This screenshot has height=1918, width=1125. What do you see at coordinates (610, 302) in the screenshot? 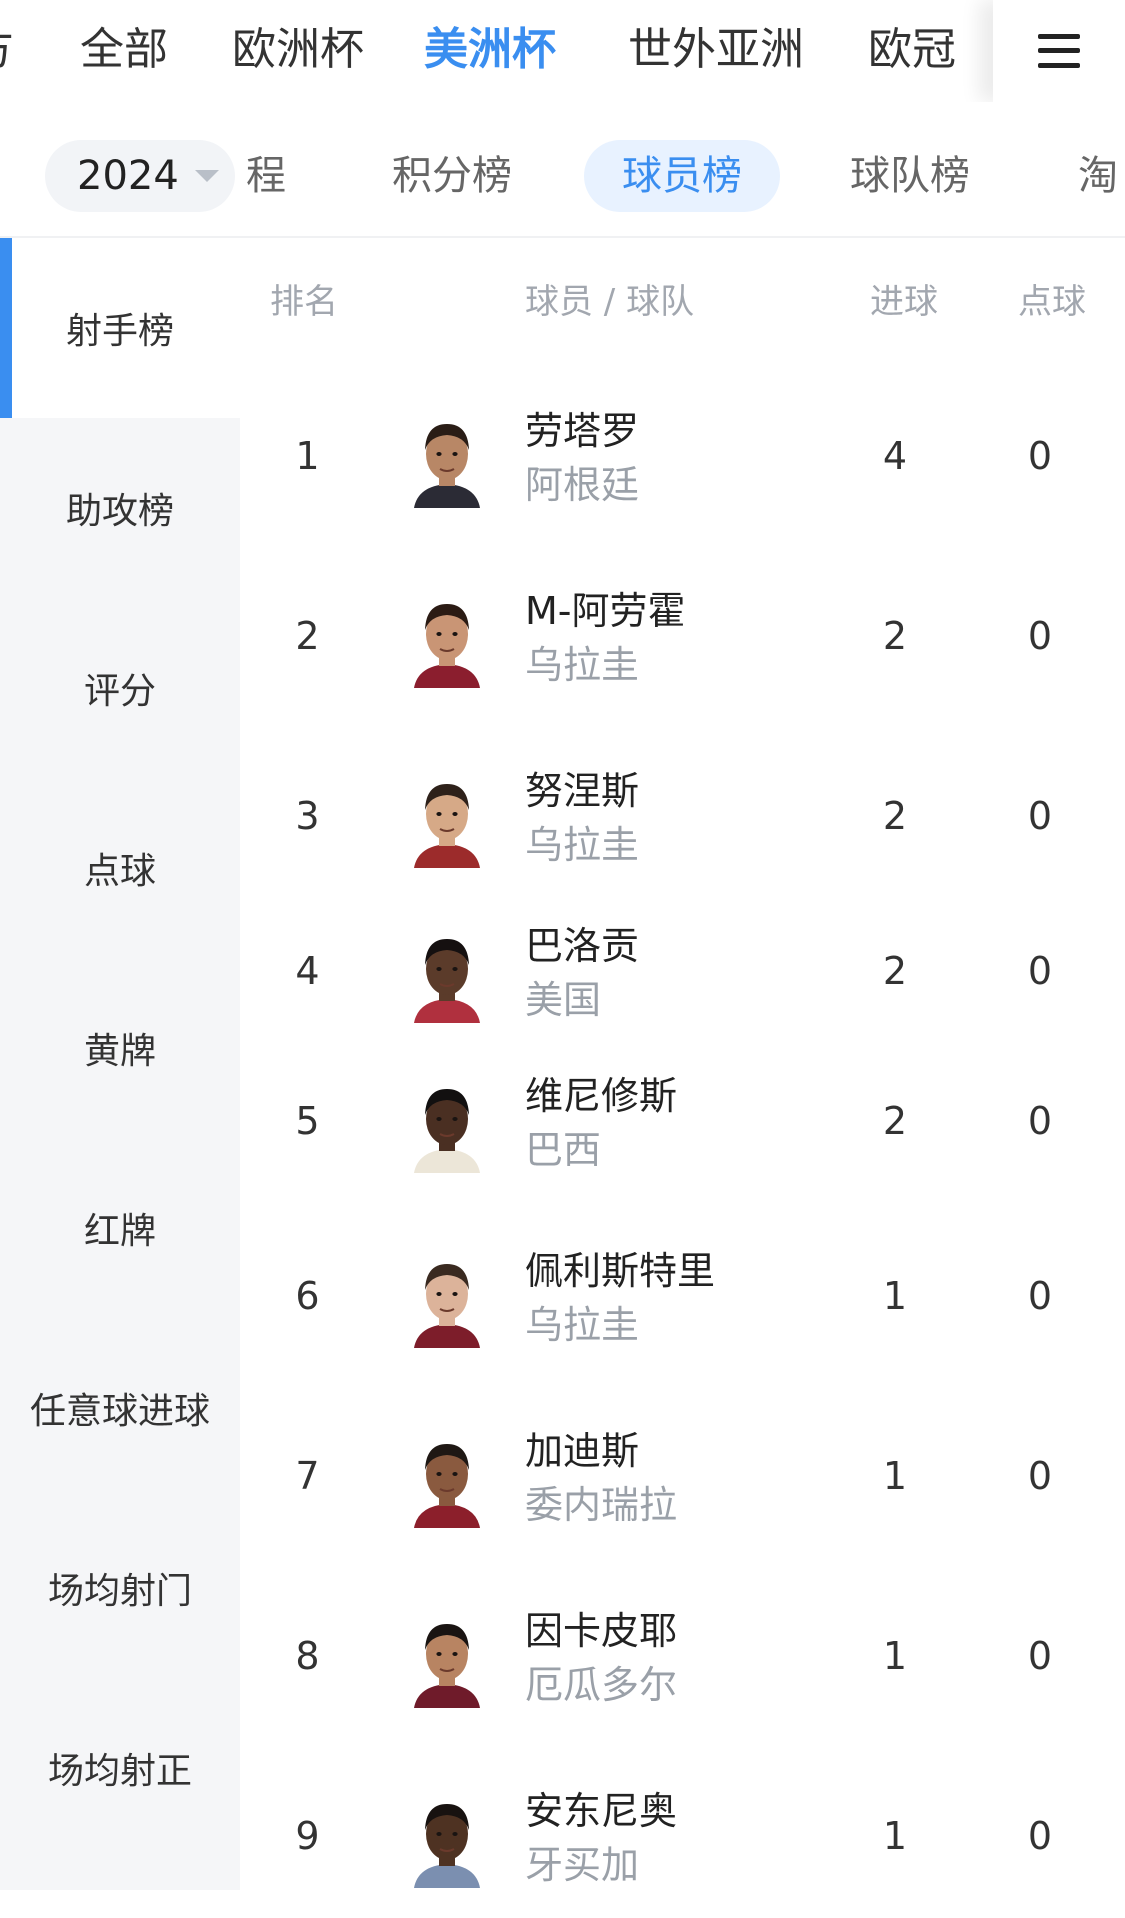
I see `header-player-team: 球员 / 球队` at bounding box center [610, 302].